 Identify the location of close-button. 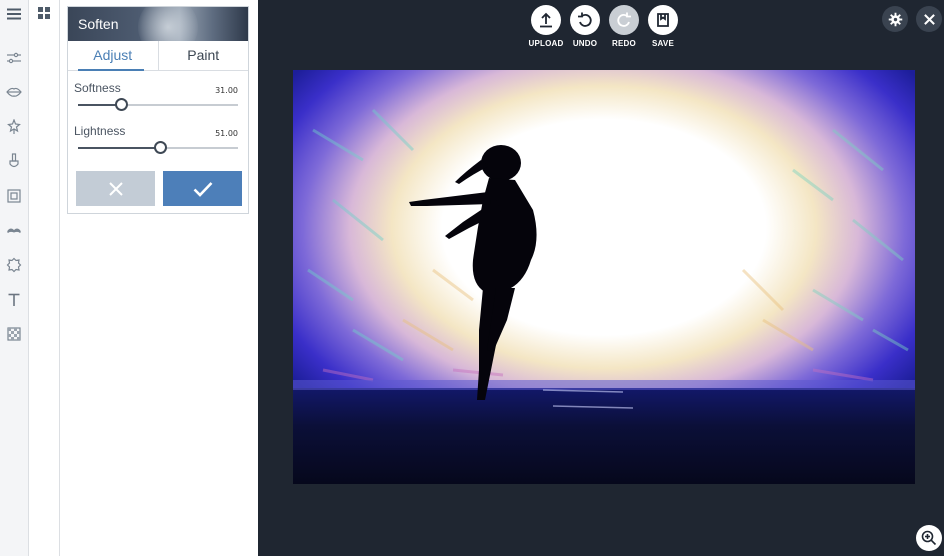
(929, 19).